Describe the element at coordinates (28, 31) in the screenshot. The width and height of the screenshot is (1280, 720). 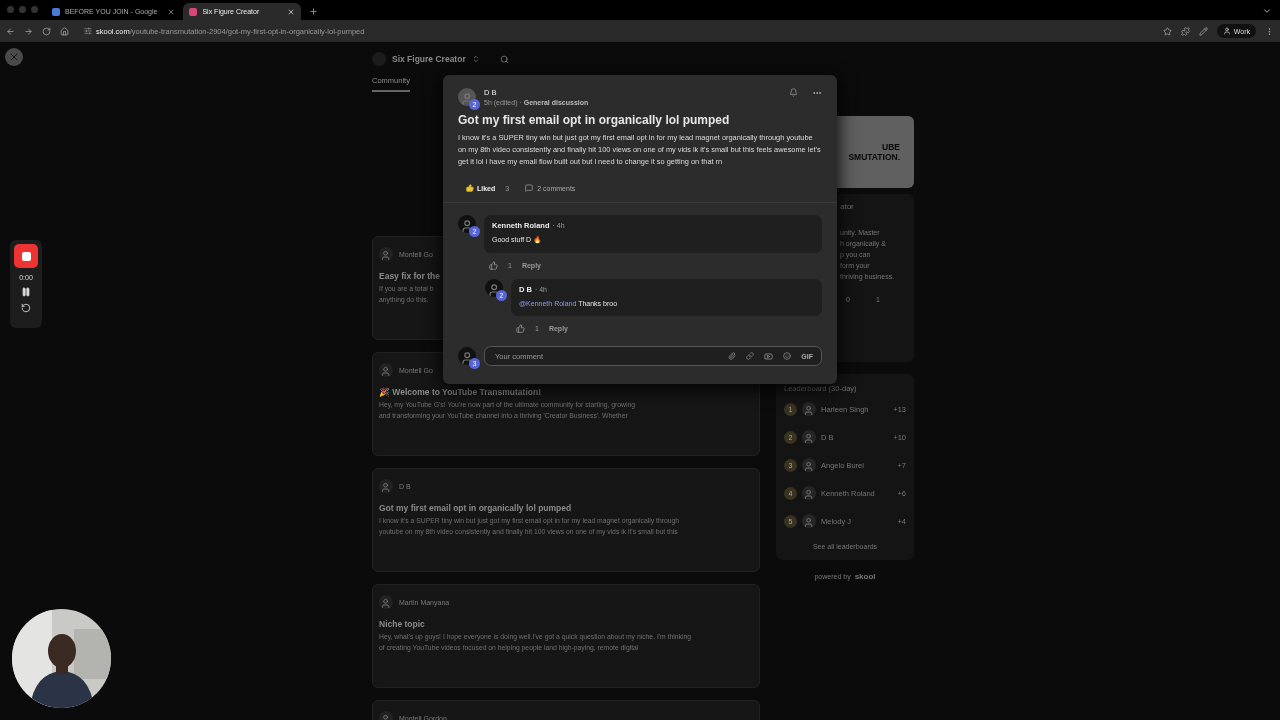
I see `forward-icon` at that location.